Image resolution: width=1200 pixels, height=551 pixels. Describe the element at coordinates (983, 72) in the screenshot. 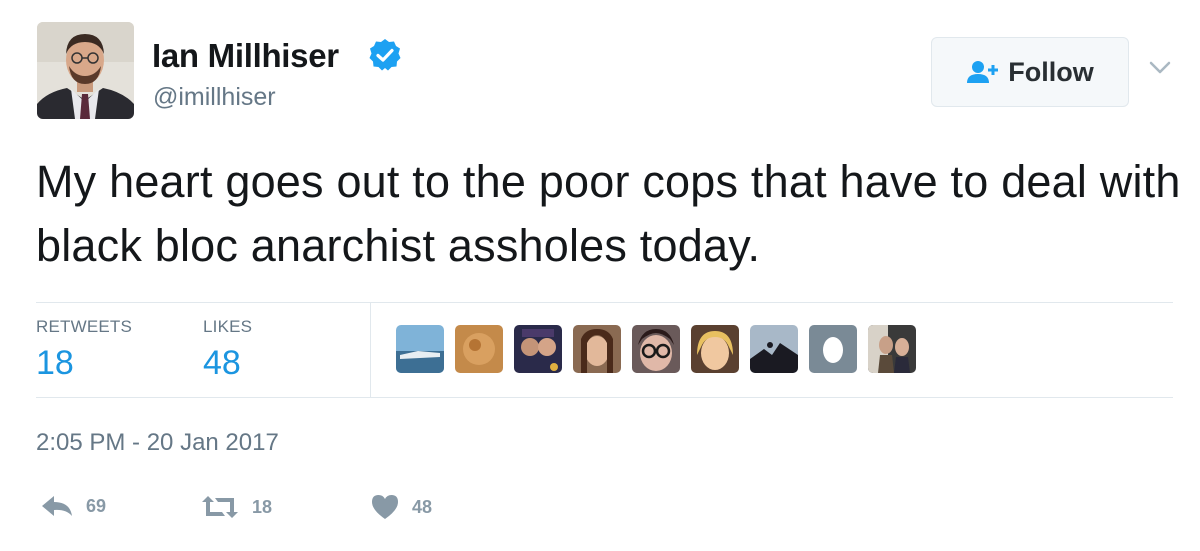

I see `add-user-icon` at that location.